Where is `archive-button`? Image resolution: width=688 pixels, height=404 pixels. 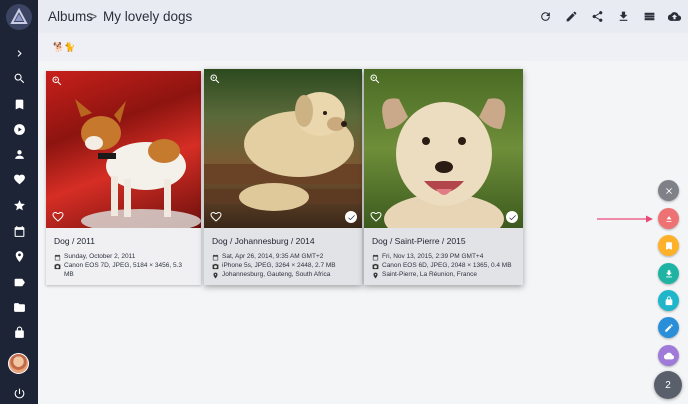
archive-button is located at coordinates (668, 218).